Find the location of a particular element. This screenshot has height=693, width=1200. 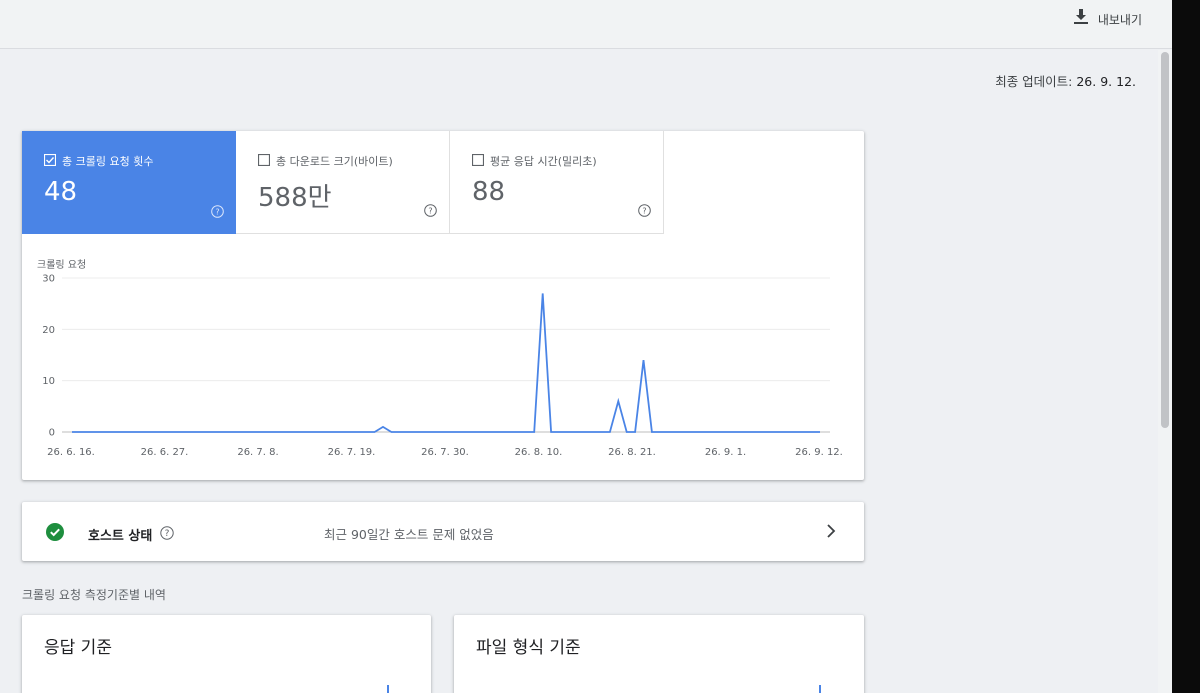

breakdown-section-title: 크롤링 요청 측정기준별 내역 is located at coordinates (94, 595).